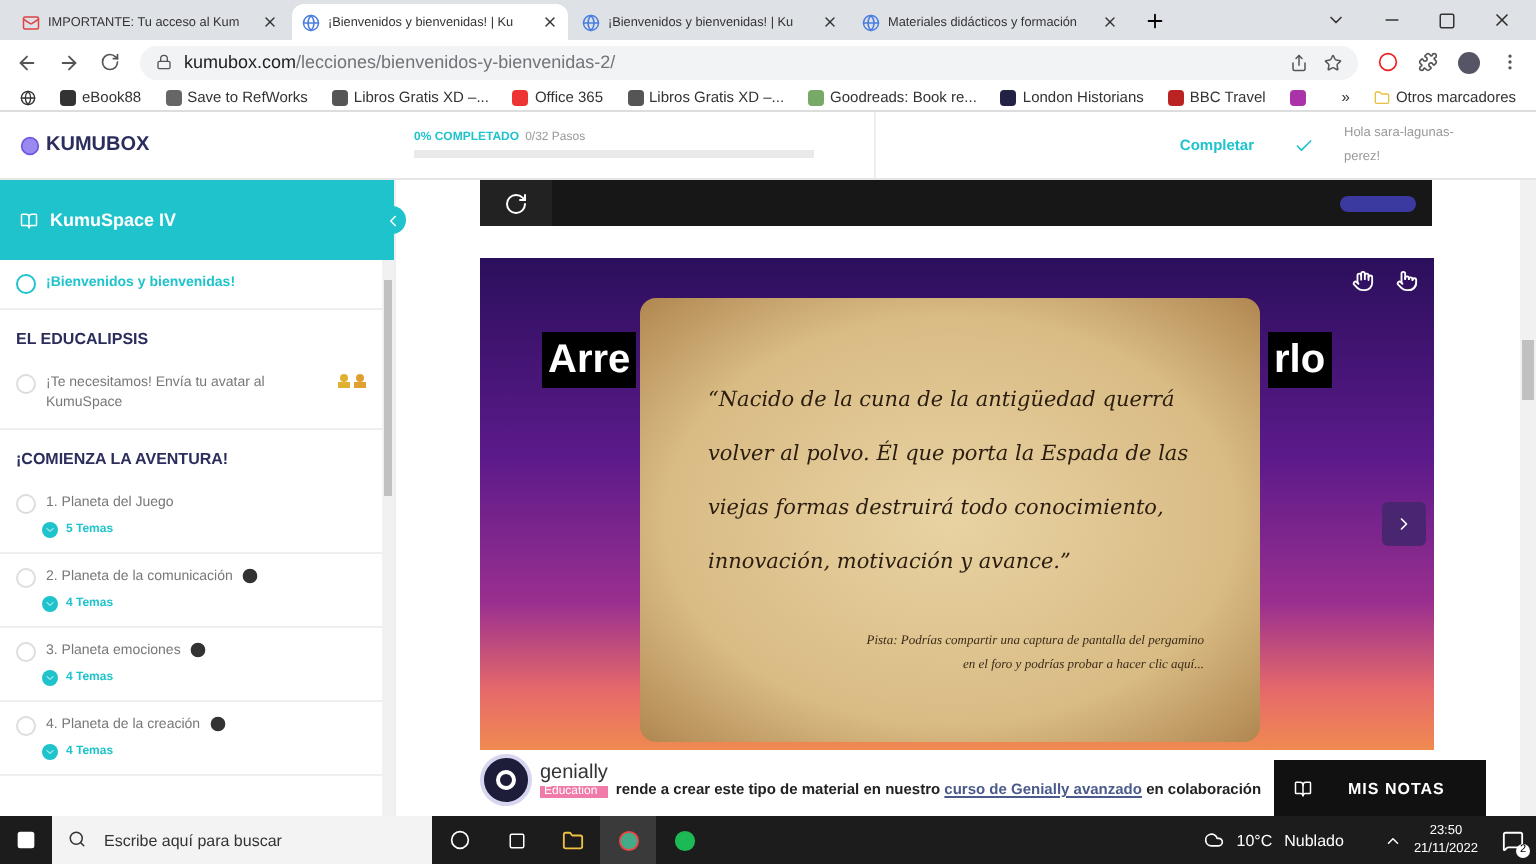  Describe the element at coordinates (949, 482) in the screenshot. I see `quote-text: “Nacido de la cuna de la antigüedad querrá volver al polvo. Él que porta la Espada de las viejas formas destruirá todo conocimiento, innovación, motivación y avance.”` at that location.